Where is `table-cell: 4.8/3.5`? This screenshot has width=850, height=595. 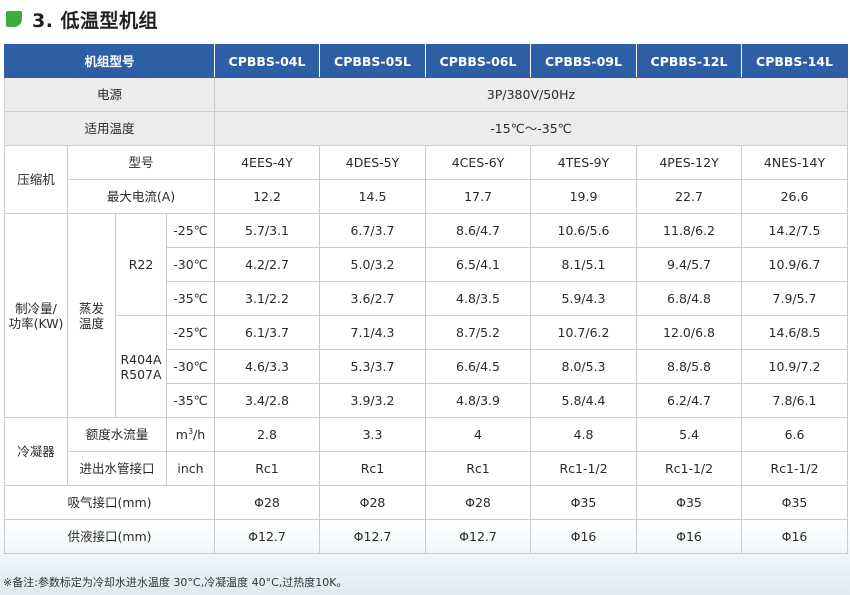 table-cell: 4.8/3.5 is located at coordinates (478, 298).